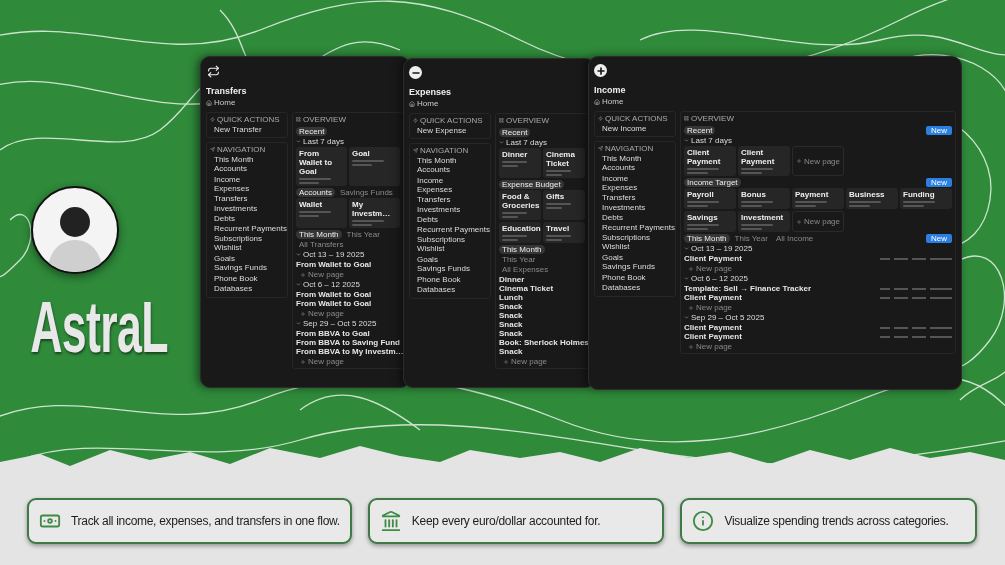  I want to click on card: Savings, so click(710, 221).